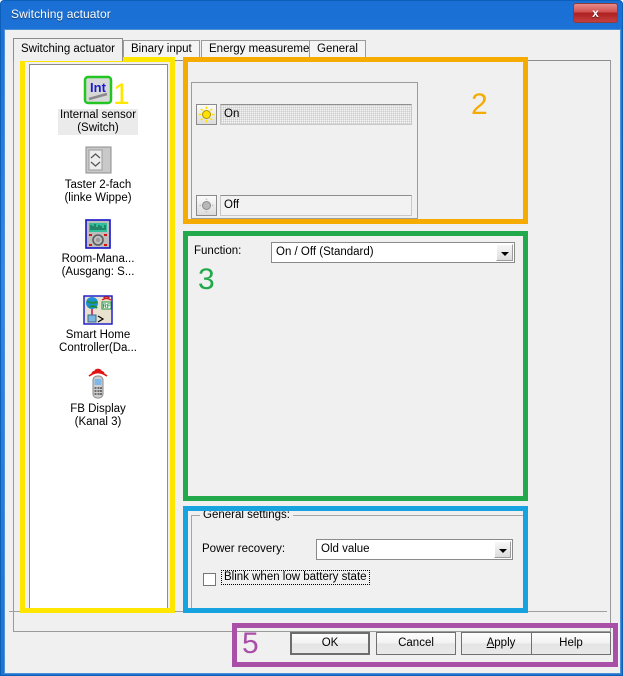 The image size is (623, 676). What do you see at coordinates (295, 577) in the screenshot?
I see `blink-low-battery-label: Blink when low battery state` at bounding box center [295, 577].